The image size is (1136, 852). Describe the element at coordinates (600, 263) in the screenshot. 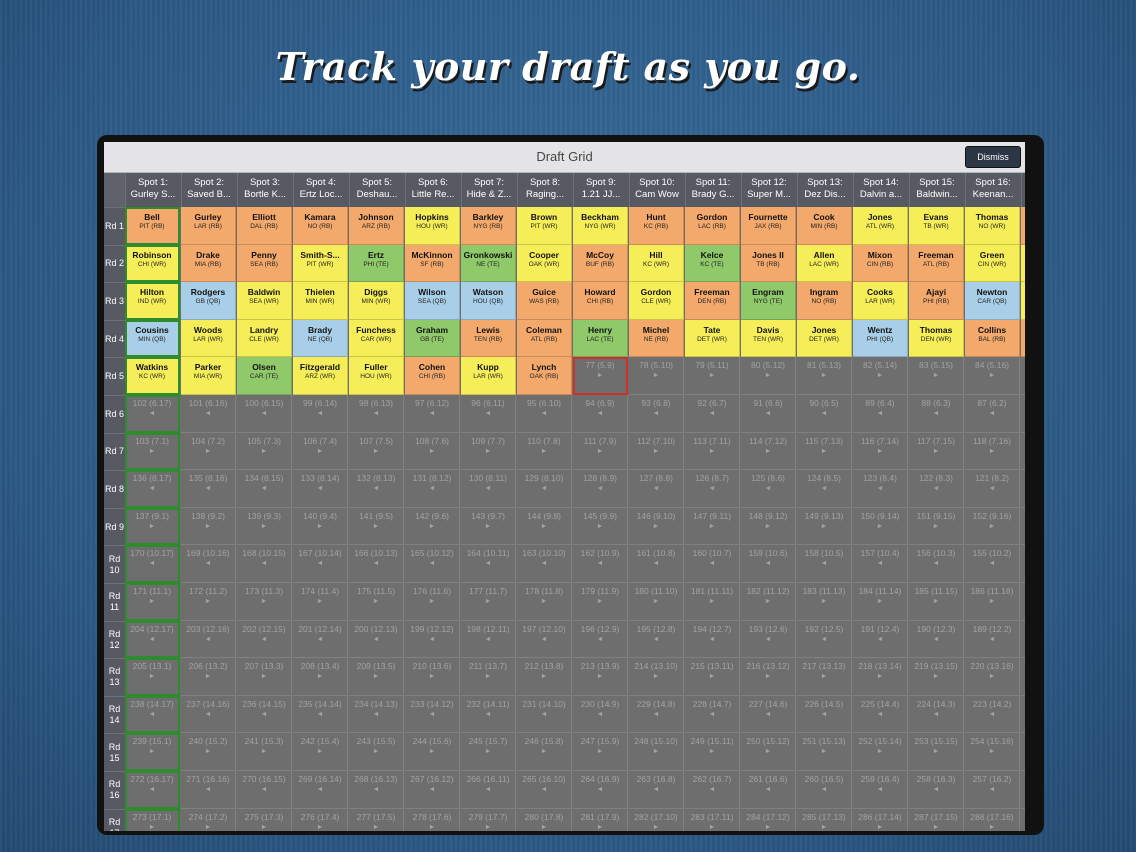

I see `drafted-player-cell: McCoy BUF (RB)` at that location.